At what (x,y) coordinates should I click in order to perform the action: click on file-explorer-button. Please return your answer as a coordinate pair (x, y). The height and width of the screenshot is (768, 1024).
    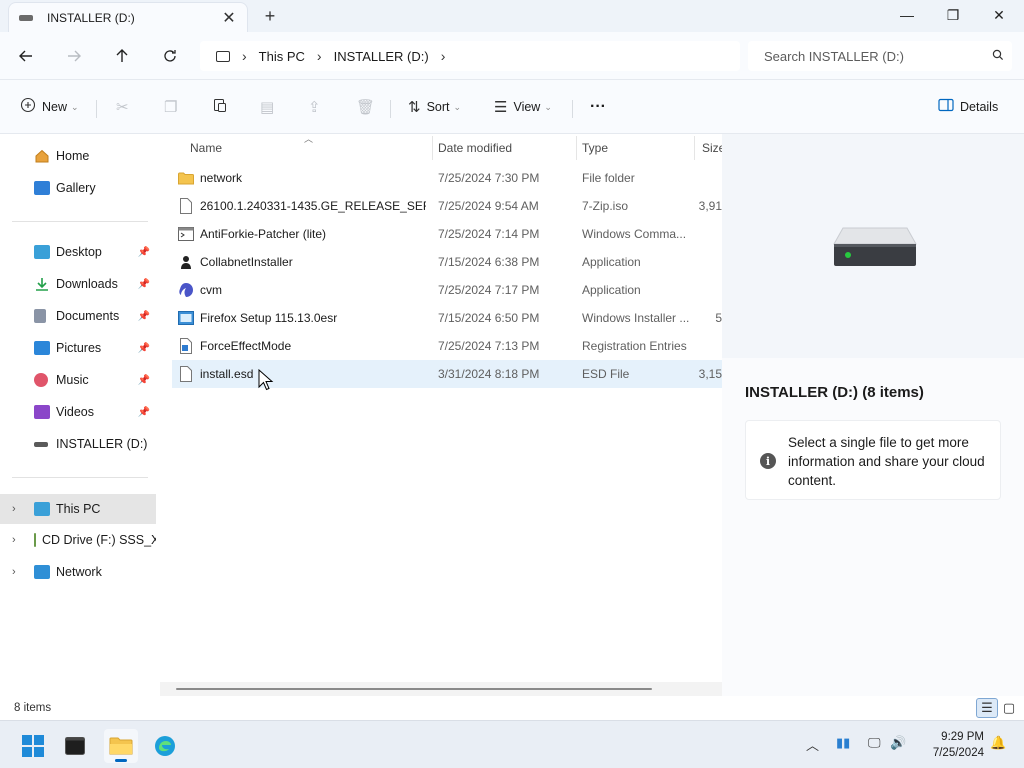
    Looking at the image, I should click on (121, 746).